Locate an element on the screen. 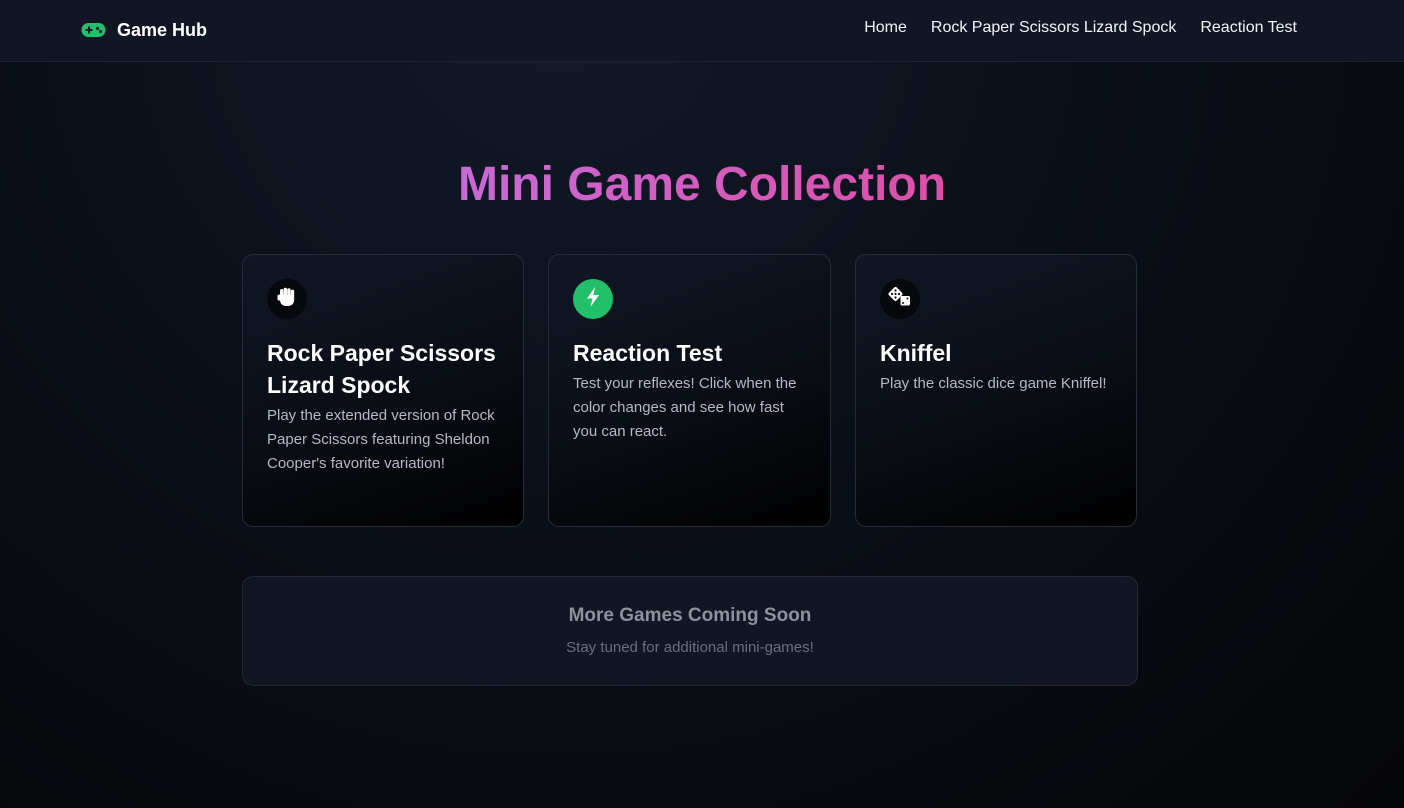 This screenshot has height=808, width=1404. hand-rock-icon is located at coordinates (287, 299).